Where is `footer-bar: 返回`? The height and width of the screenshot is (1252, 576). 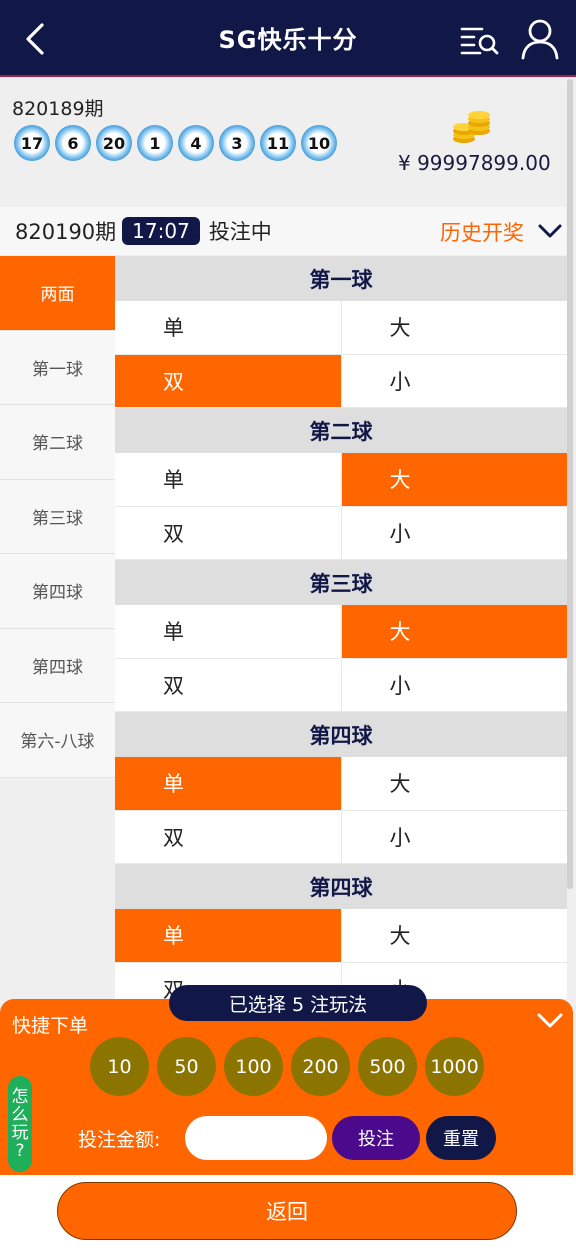 footer-bar: 返回 is located at coordinates (288, 1213).